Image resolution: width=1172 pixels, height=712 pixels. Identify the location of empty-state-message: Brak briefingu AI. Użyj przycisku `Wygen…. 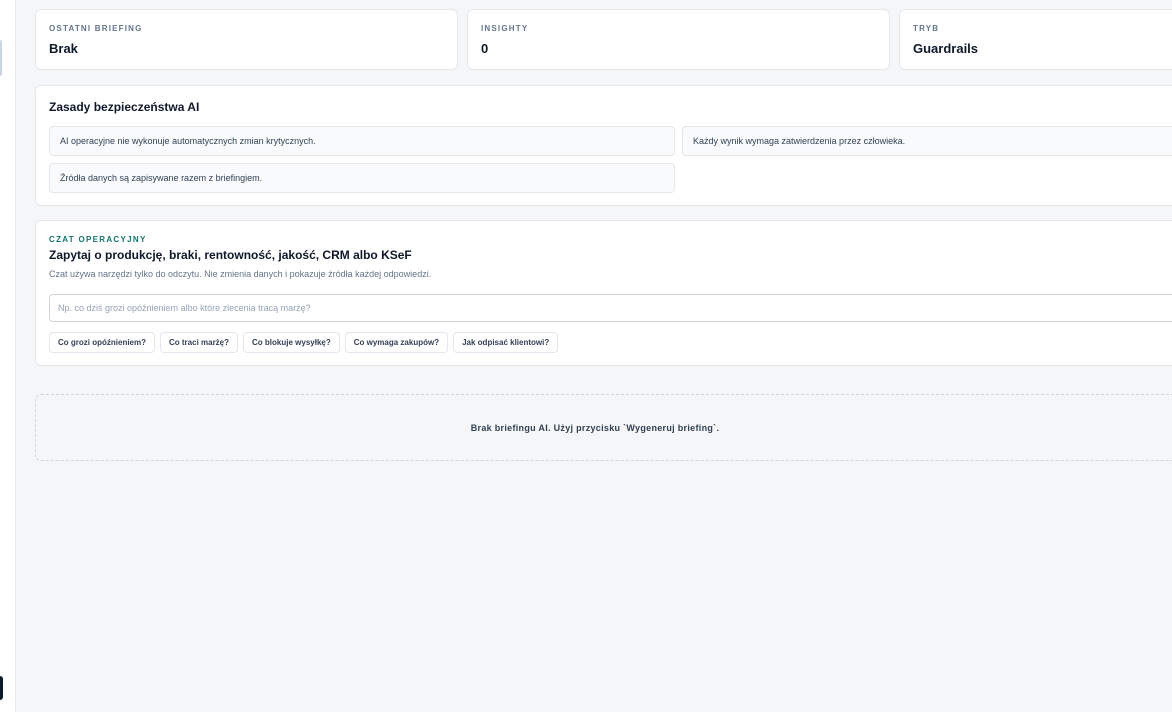
(595, 427).